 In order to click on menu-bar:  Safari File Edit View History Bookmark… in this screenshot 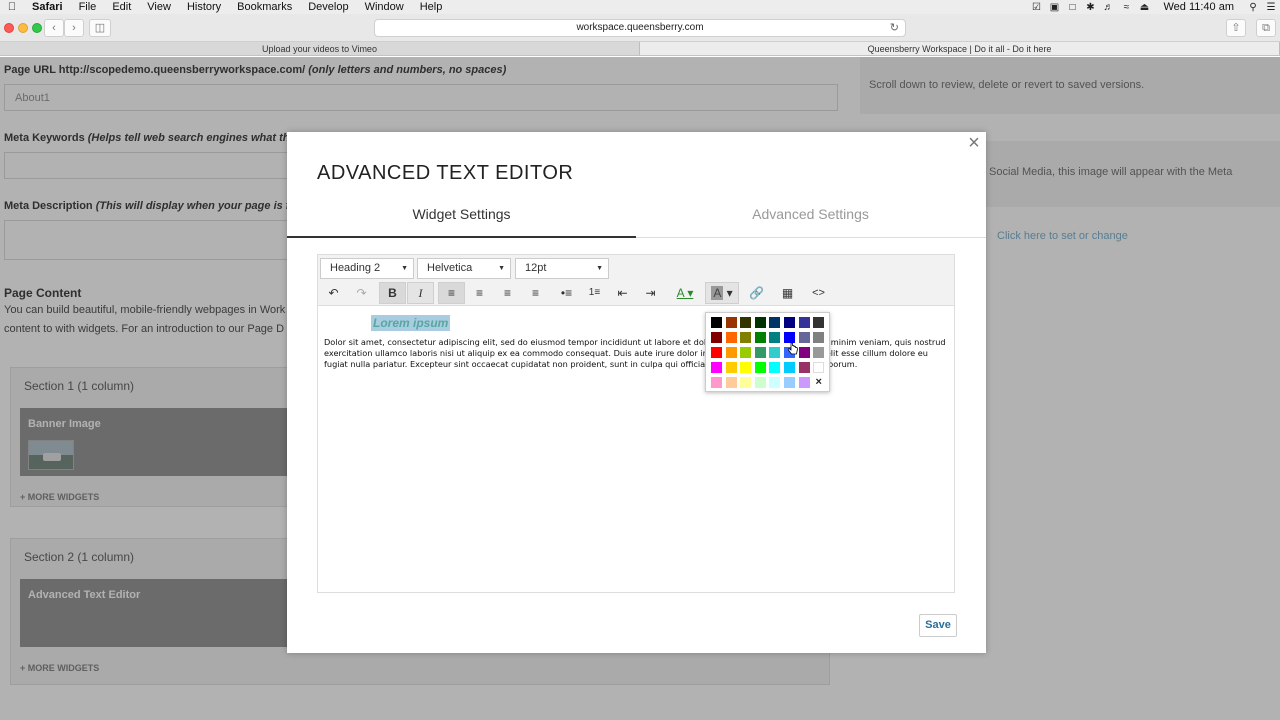, I will do `click(640, 7)`.